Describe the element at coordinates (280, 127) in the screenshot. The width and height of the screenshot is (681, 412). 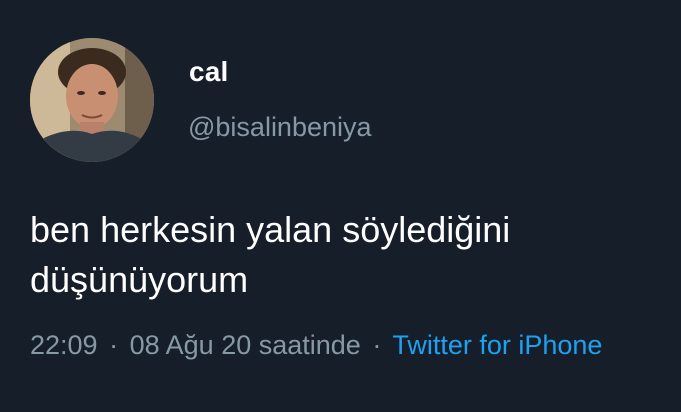
I see `user-handle: @bisalinbeniya` at that location.